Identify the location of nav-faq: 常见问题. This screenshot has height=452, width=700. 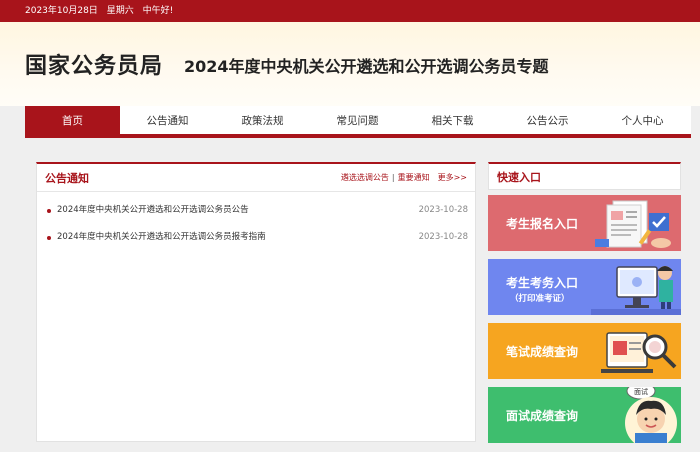
(357, 120).